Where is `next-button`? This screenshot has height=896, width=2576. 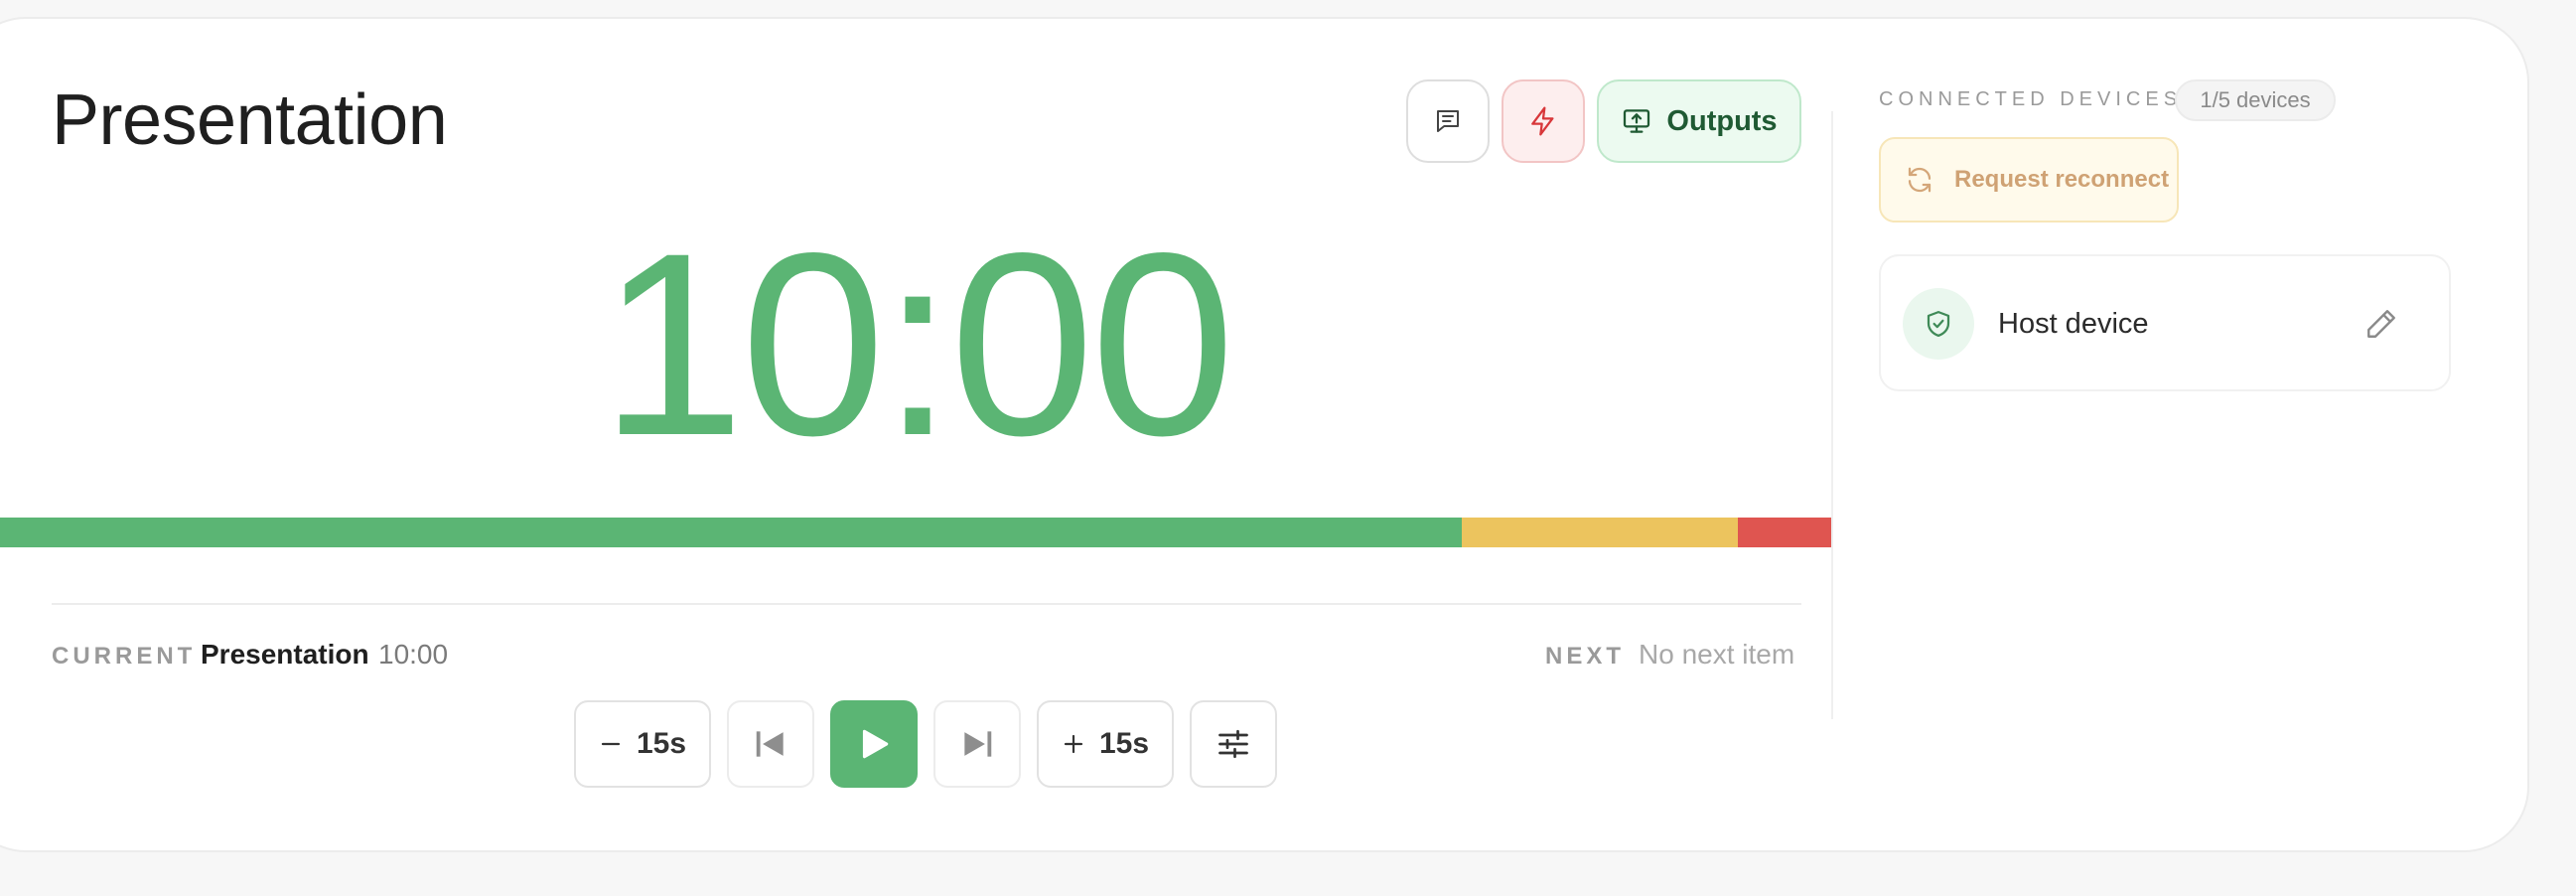 next-button is located at coordinates (977, 744).